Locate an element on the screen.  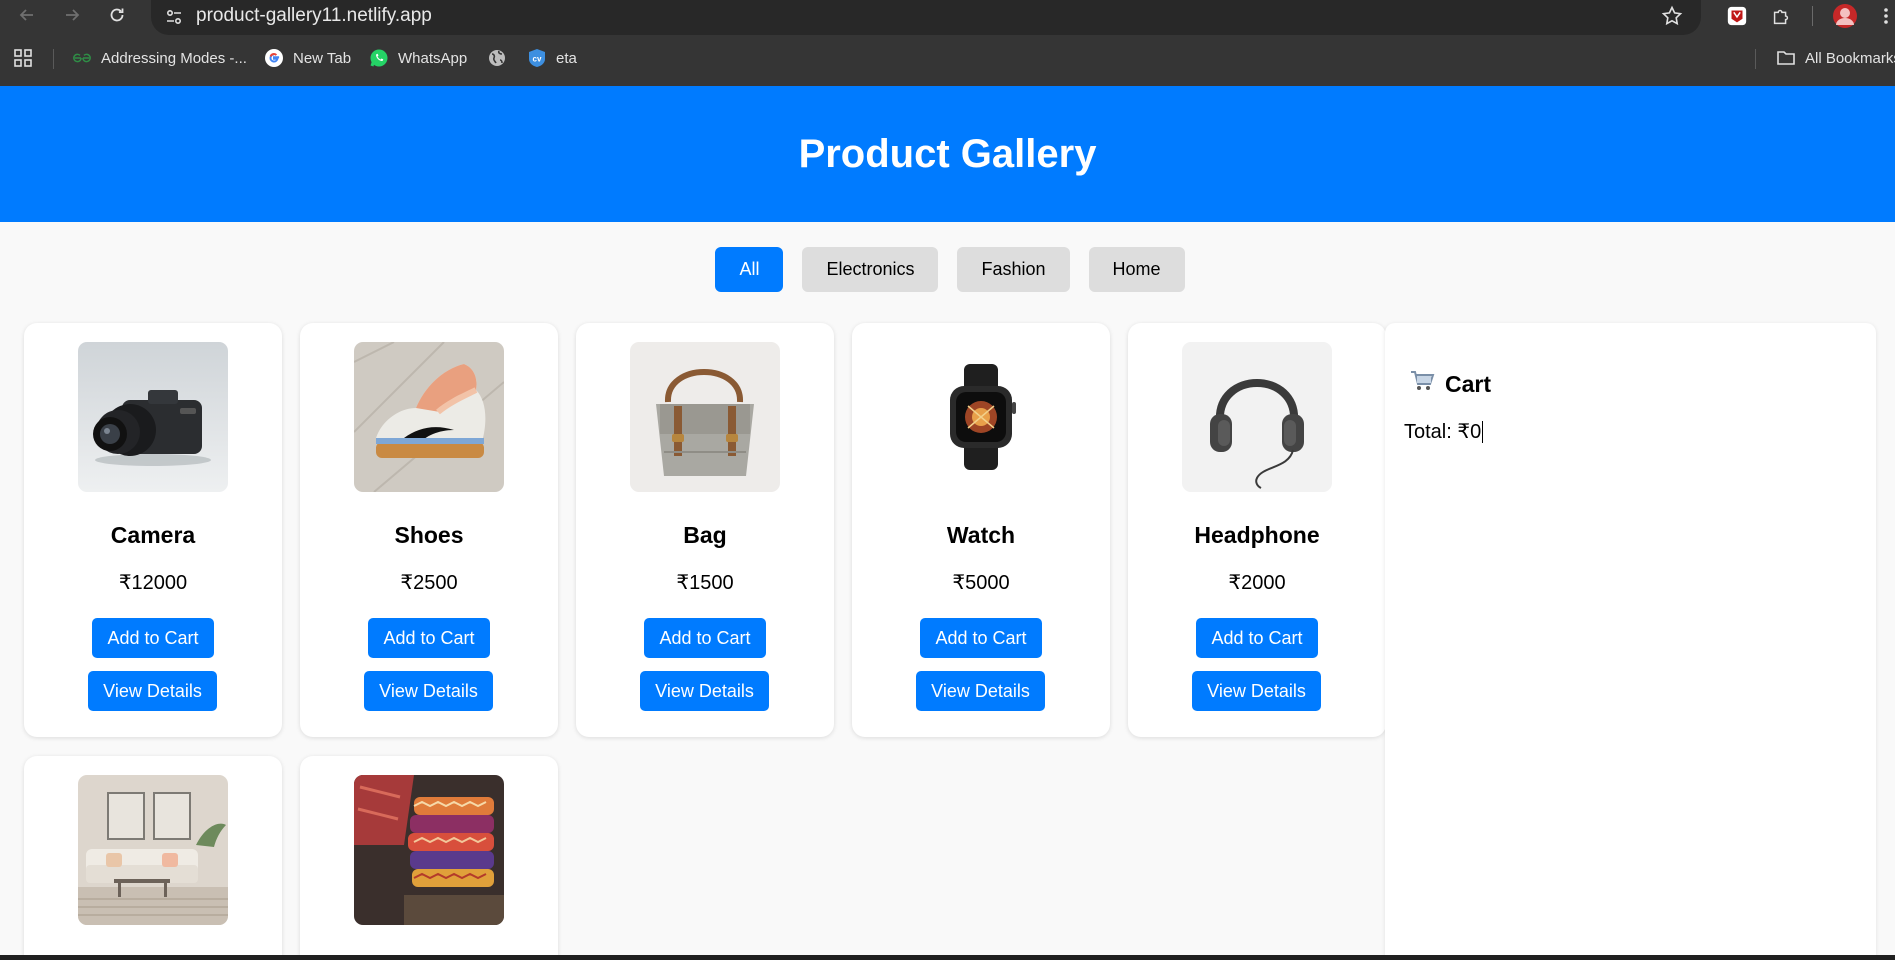
text-cursor is located at coordinates (1483, 431).